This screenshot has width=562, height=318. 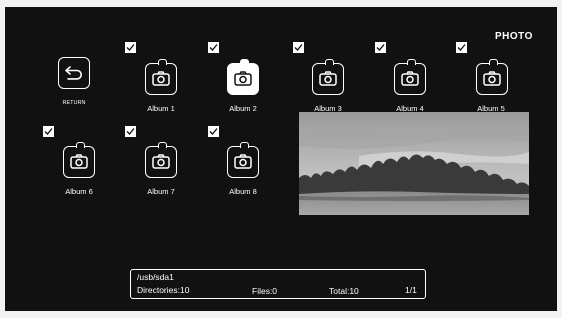 What do you see at coordinates (514, 36) in the screenshot?
I see `page-title: PHOTO` at bounding box center [514, 36].